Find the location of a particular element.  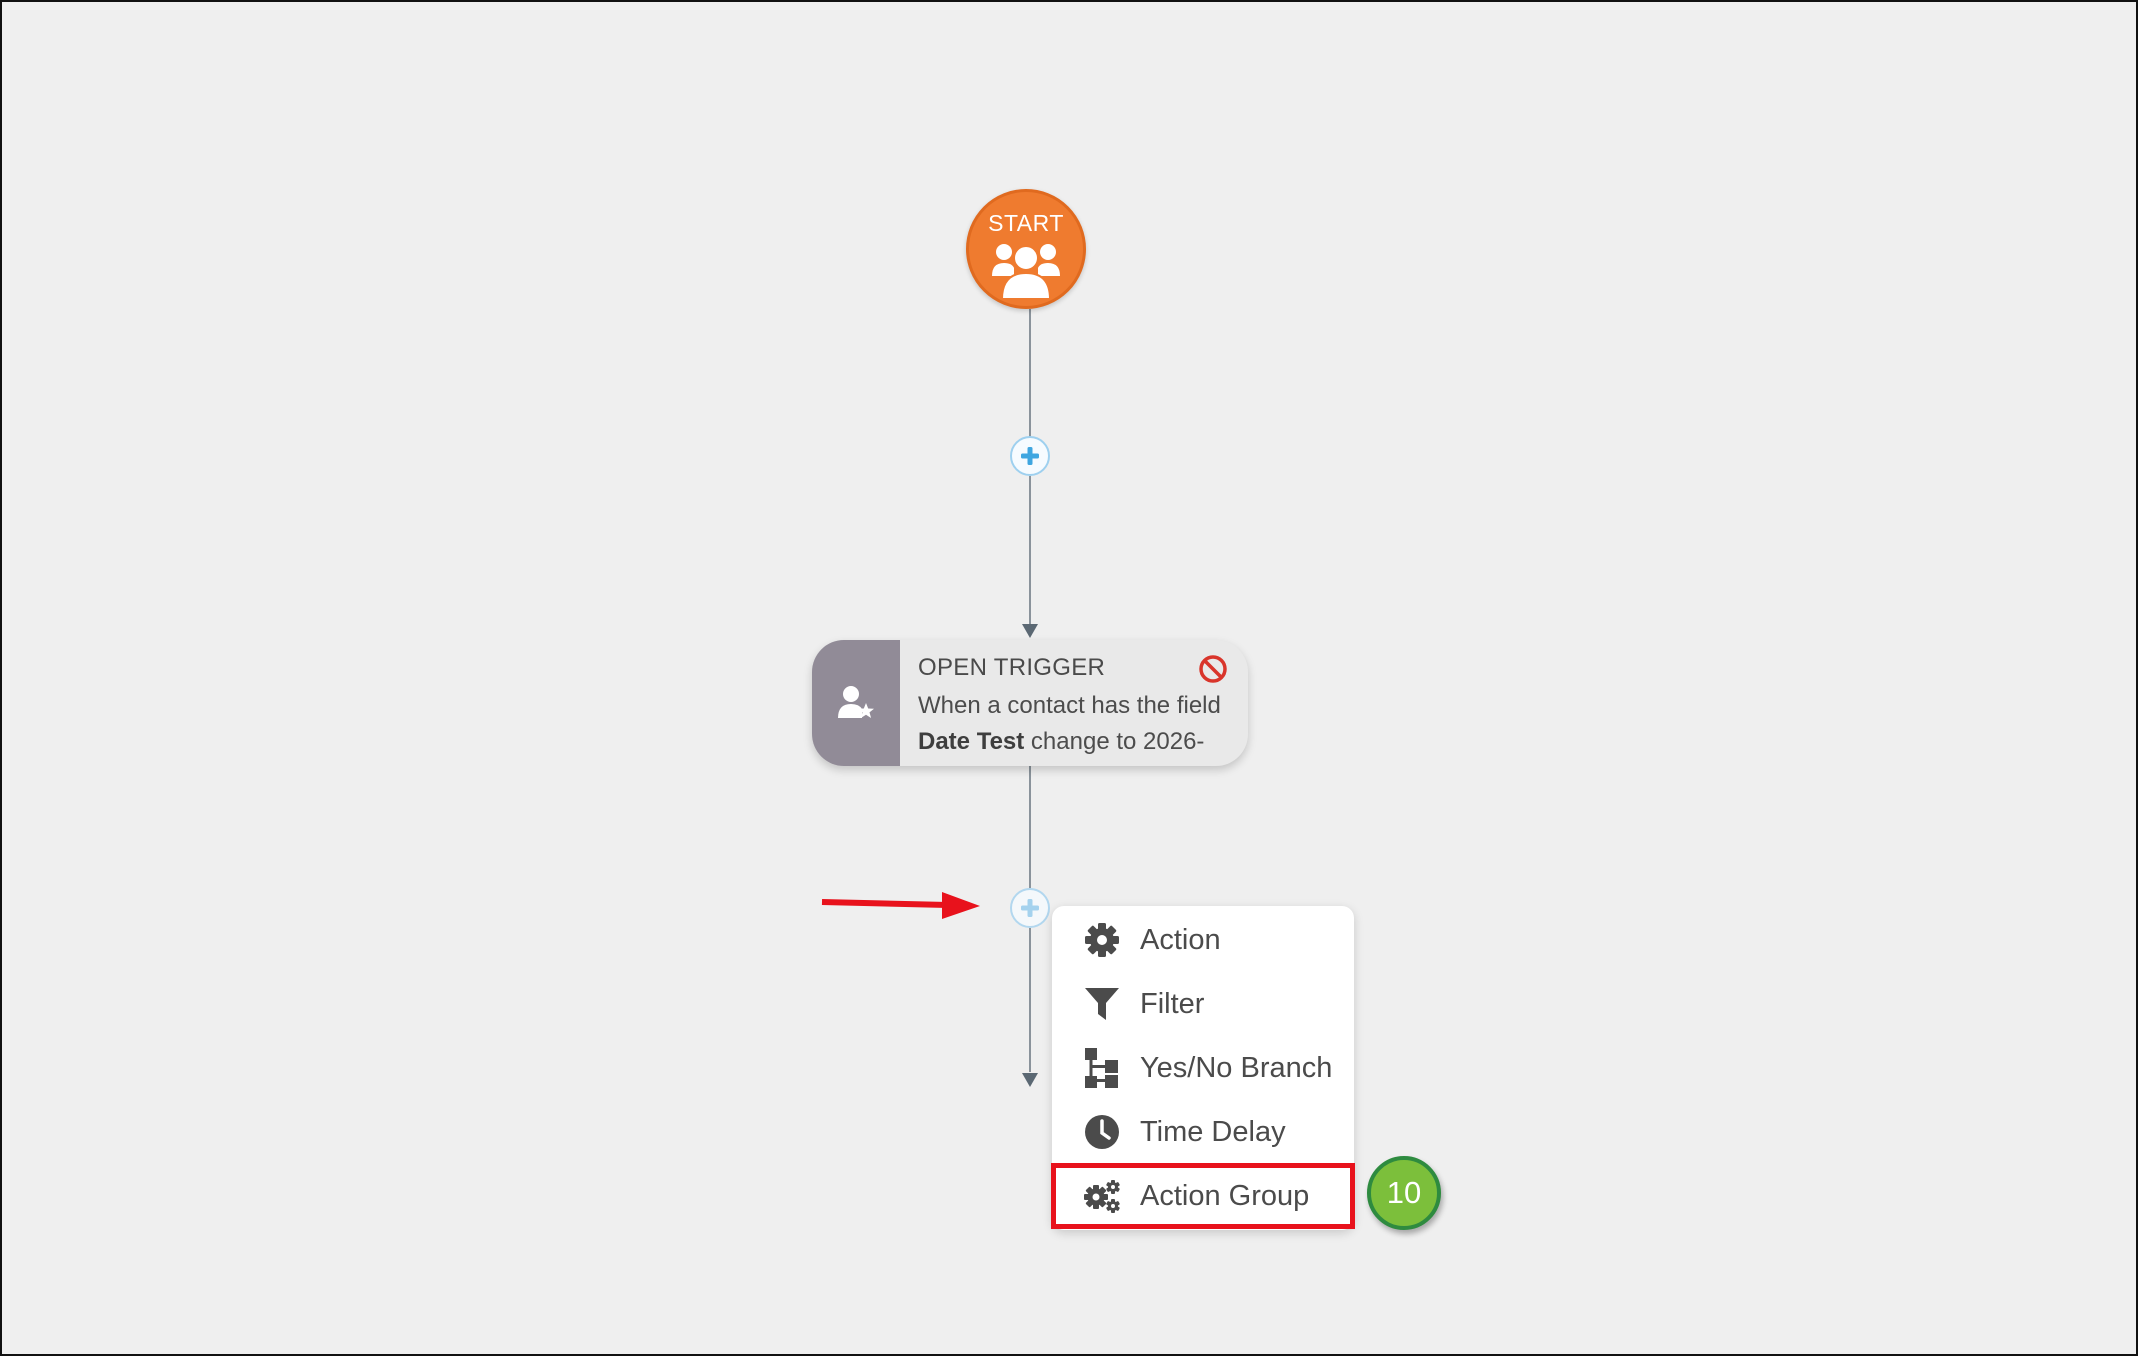

trigger-condition: change to 2026- is located at coordinates (1114, 741).